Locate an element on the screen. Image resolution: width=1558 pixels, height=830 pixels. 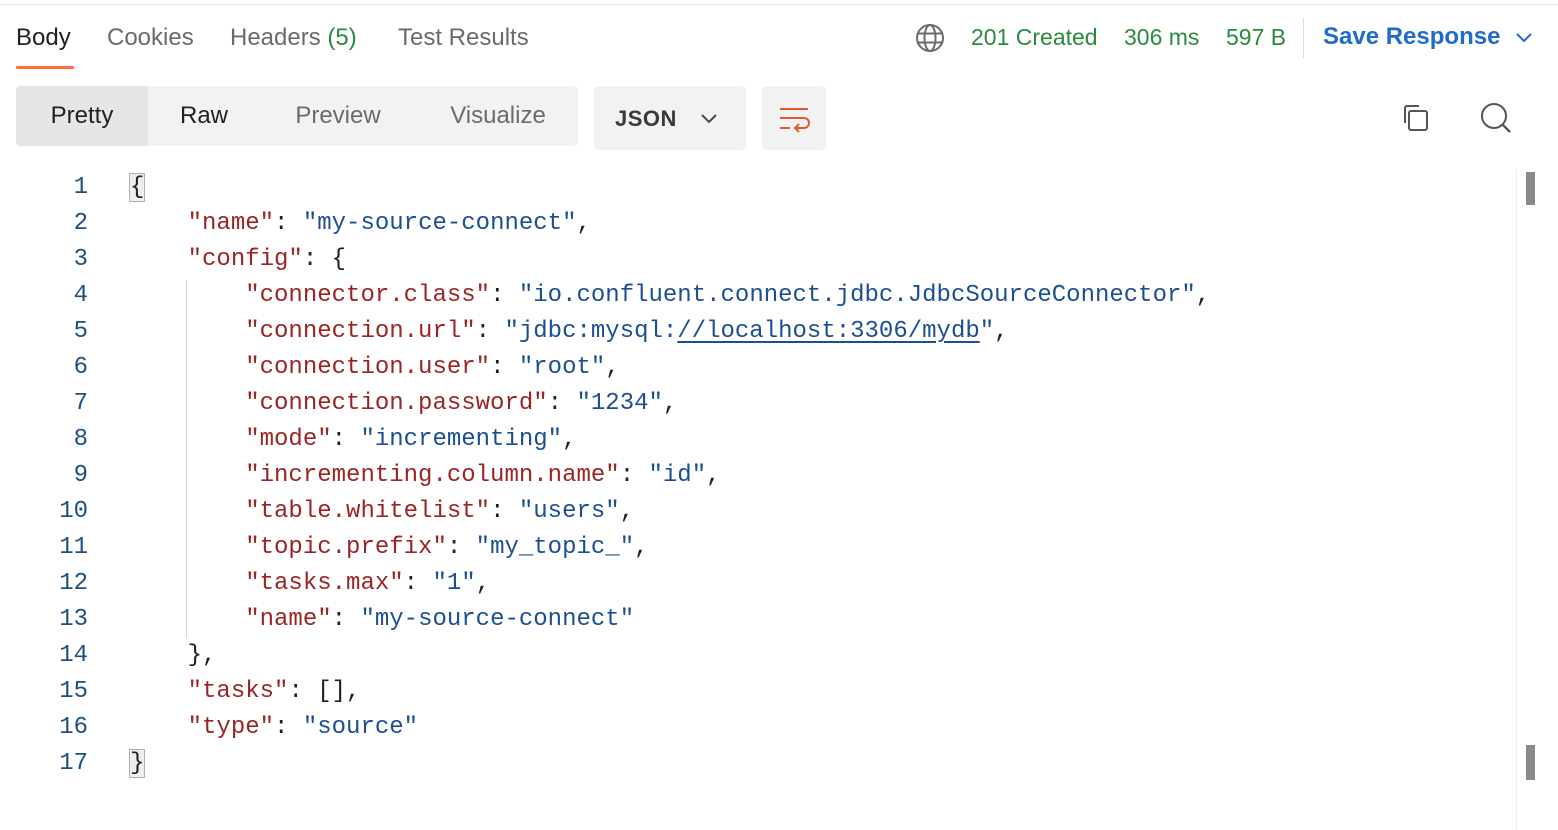
json-key: "tasks.max" is located at coordinates (324, 583).